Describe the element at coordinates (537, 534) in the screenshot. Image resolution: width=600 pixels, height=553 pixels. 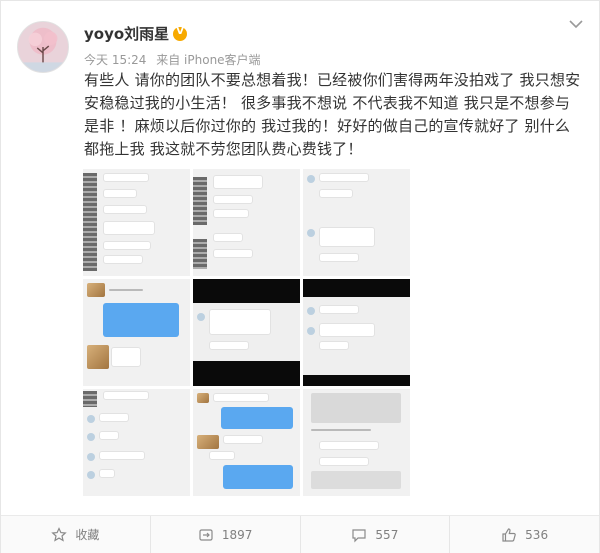
I see `like-count: 536` at that location.